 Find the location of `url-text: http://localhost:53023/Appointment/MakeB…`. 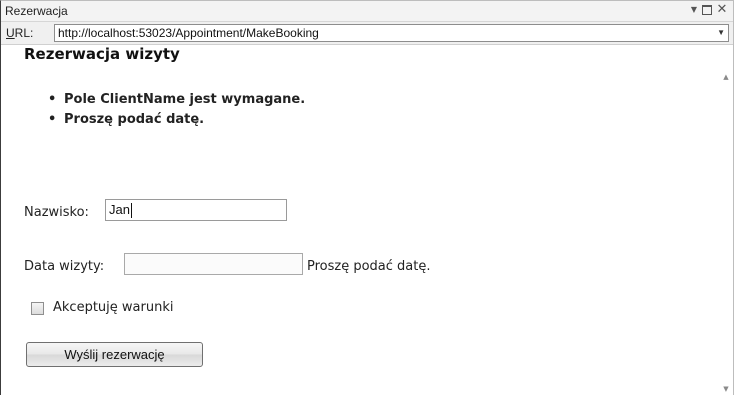

url-text: http://localhost:53023/Appointment/MakeB… is located at coordinates (188, 33).